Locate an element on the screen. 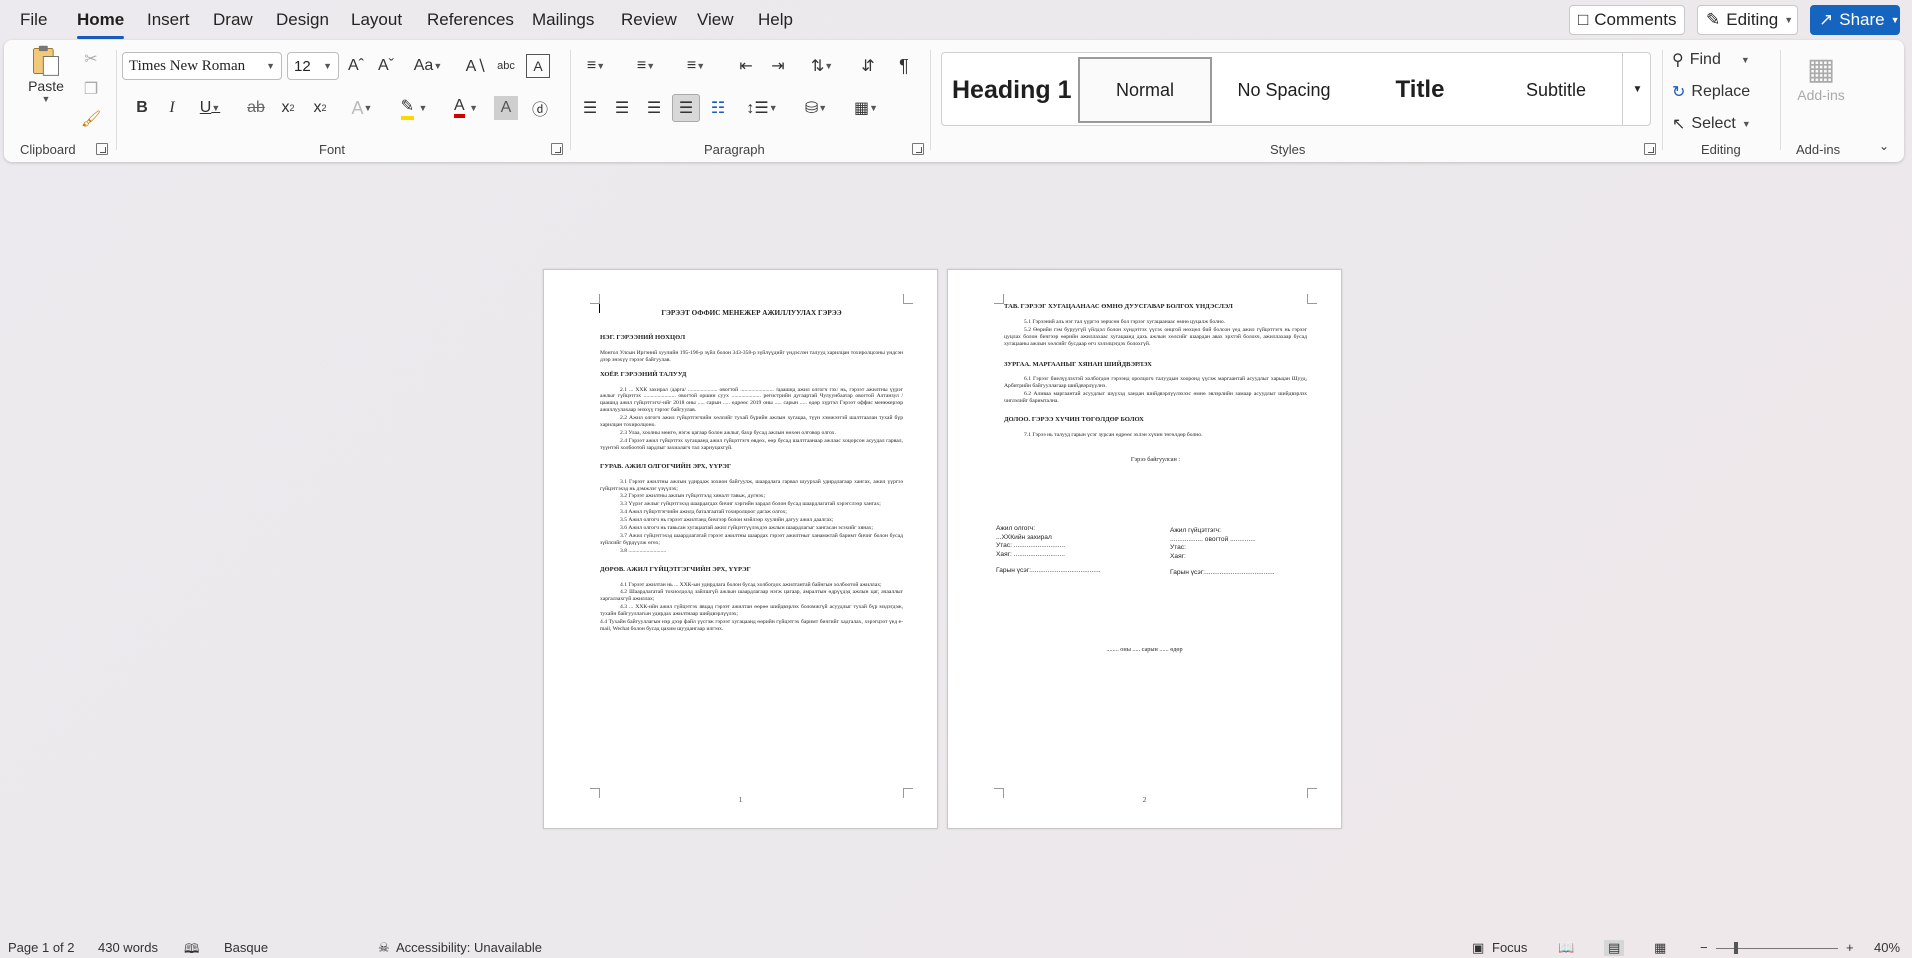  superscript-icon: x2 is located at coordinates (320, 108).